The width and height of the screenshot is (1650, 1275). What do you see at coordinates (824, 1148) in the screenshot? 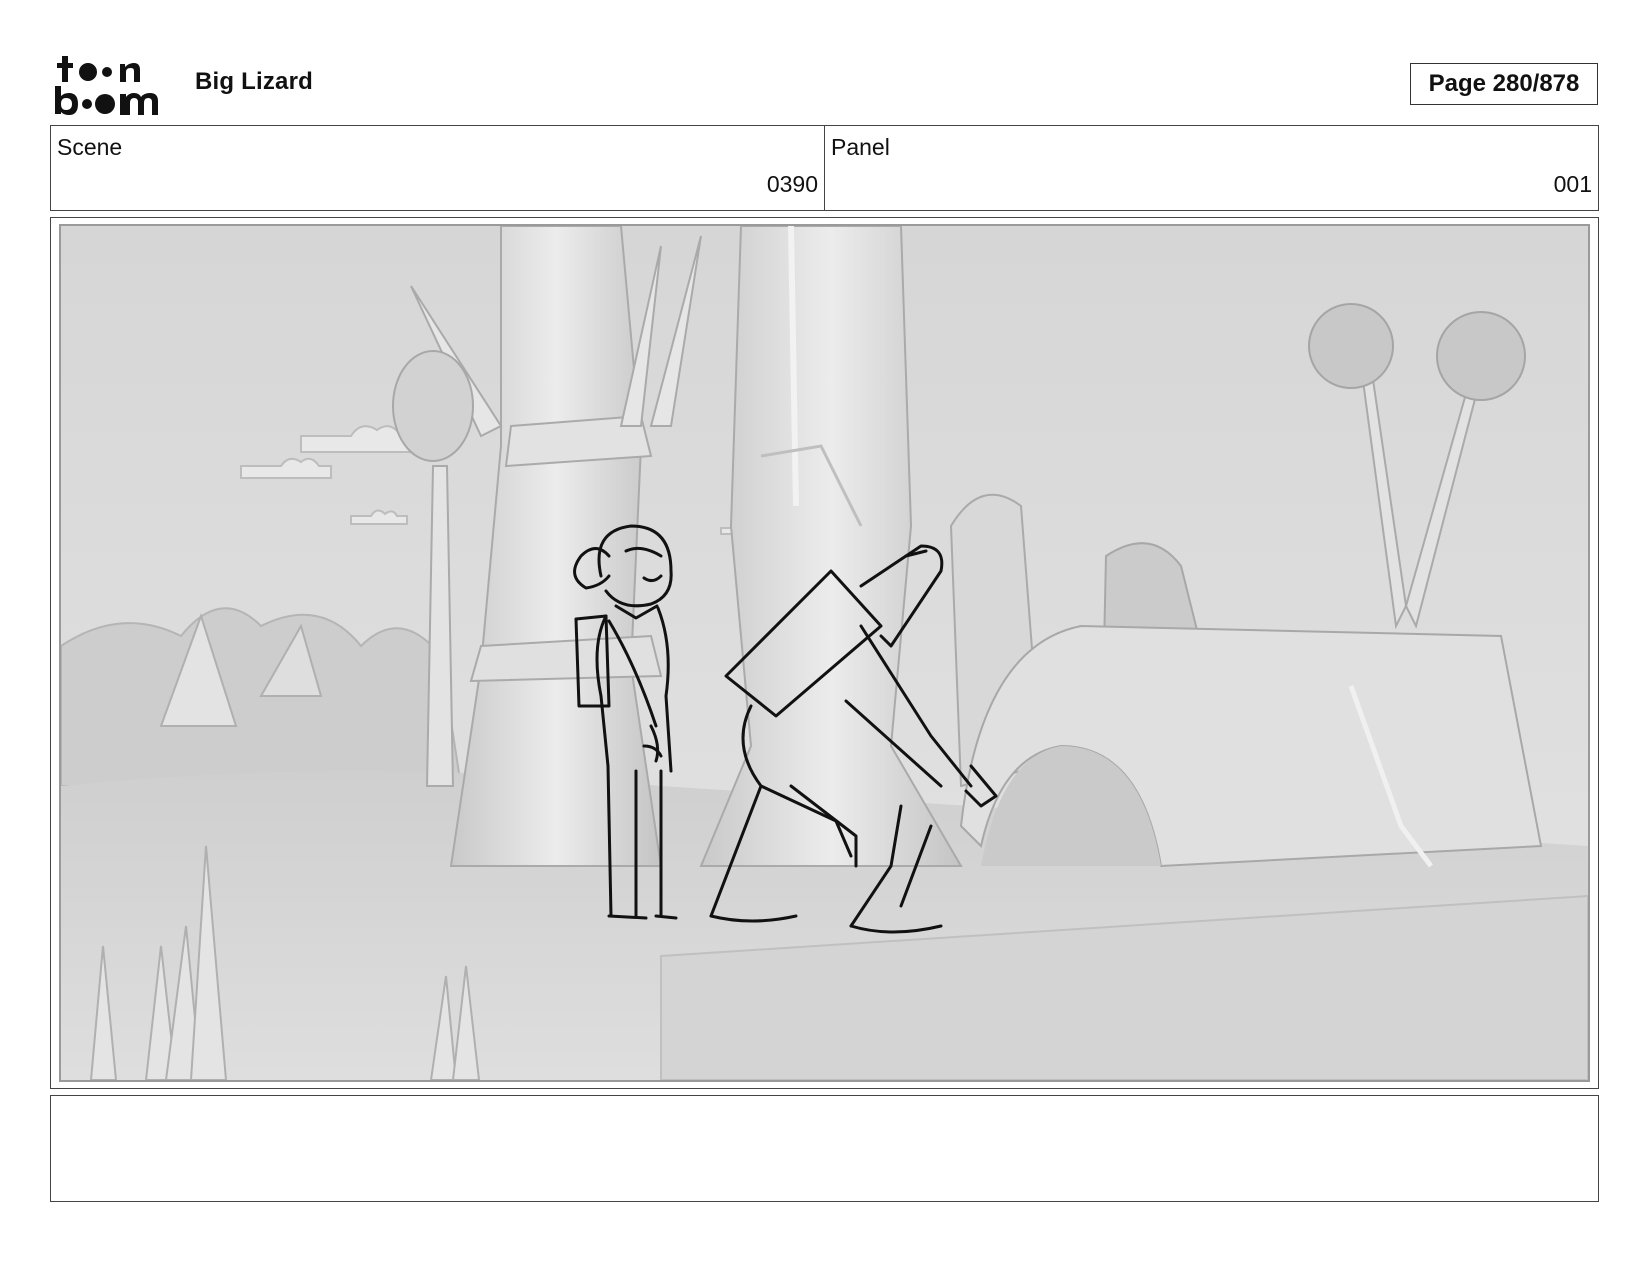
I see `panel-caption-box` at bounding box center [824, 1148].